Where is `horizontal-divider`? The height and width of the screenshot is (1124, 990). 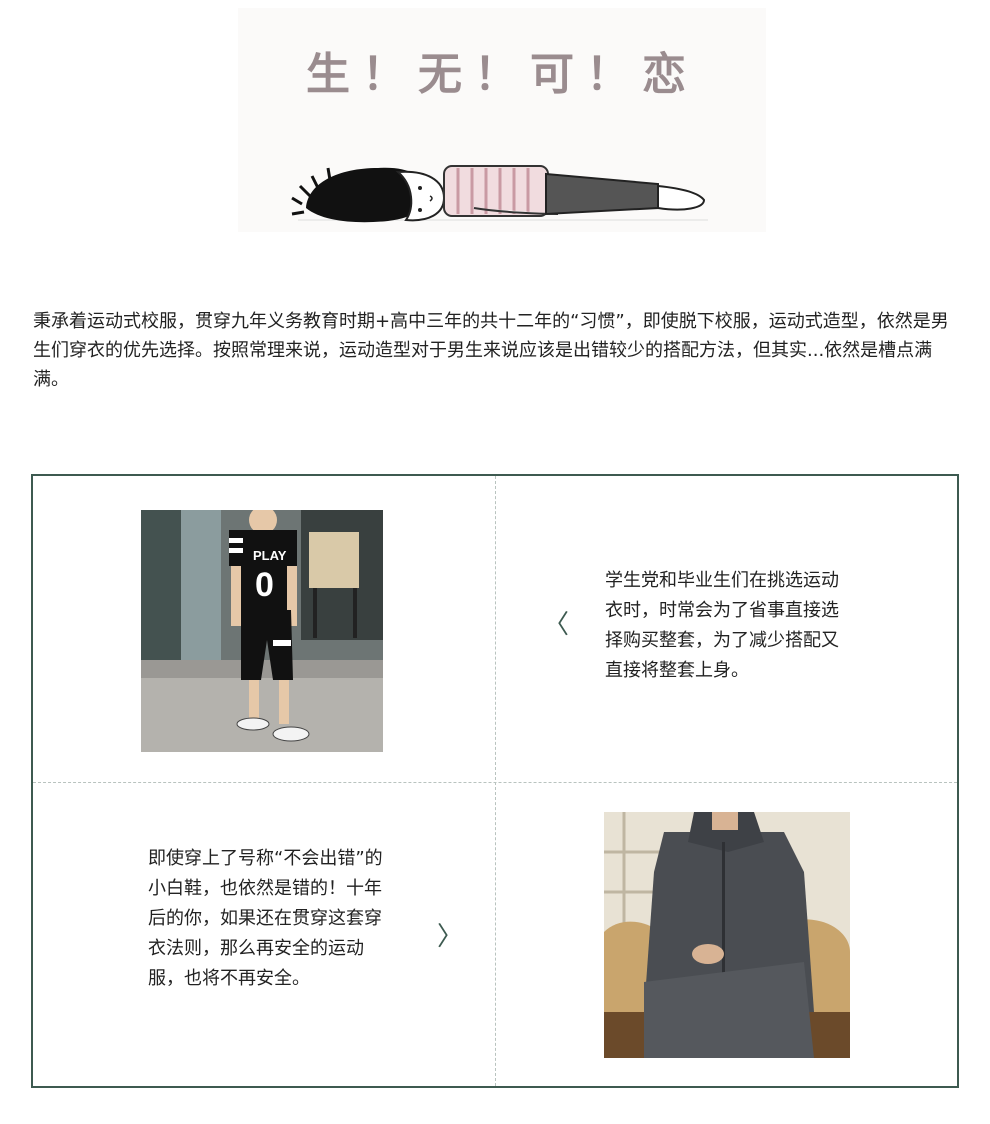 horizontal-divider is located at coordinates (495, 782).